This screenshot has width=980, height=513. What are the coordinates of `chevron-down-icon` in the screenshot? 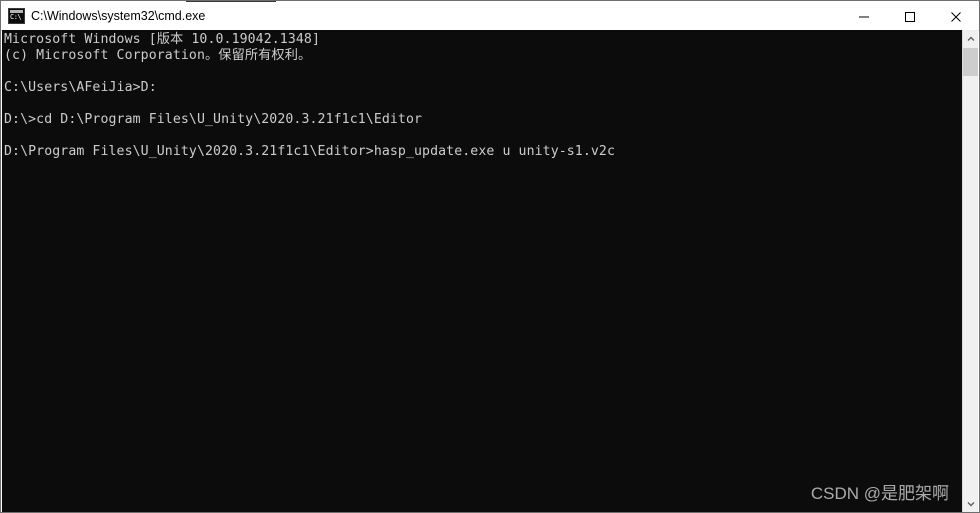 It's located at (970, 503).